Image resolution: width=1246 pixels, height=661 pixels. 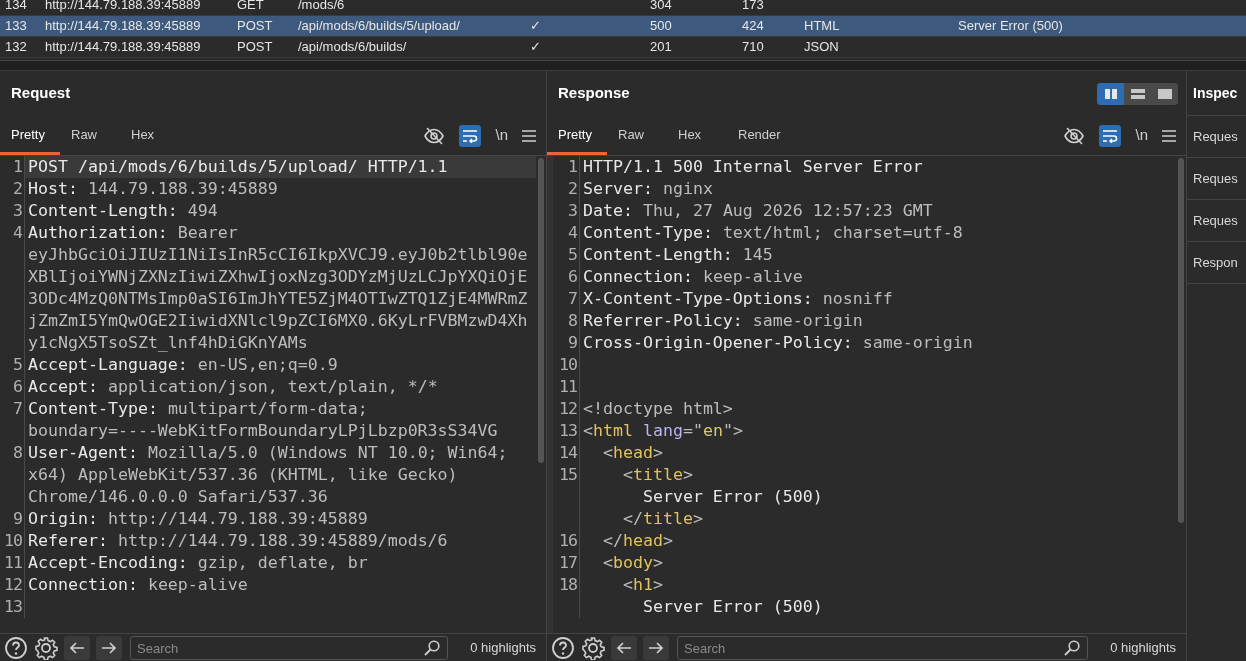 I want to click on code-line: Accept-Language: en-US,en;q=0.9, so click(x=183, y=364).